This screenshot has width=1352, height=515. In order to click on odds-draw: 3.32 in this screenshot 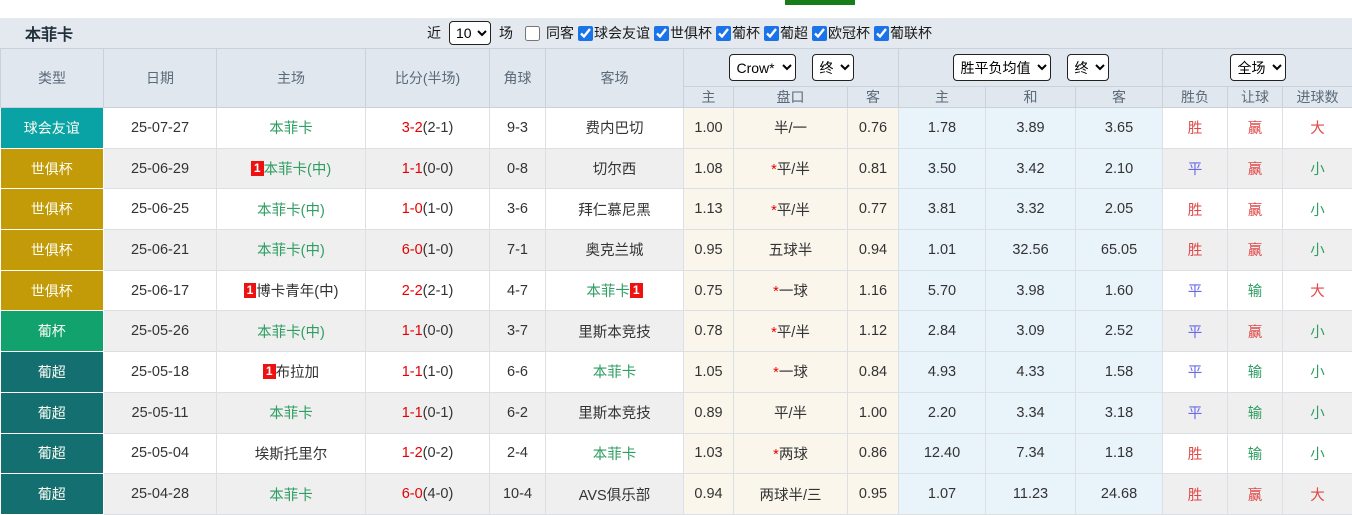, I will do `click(1031, 209)`.